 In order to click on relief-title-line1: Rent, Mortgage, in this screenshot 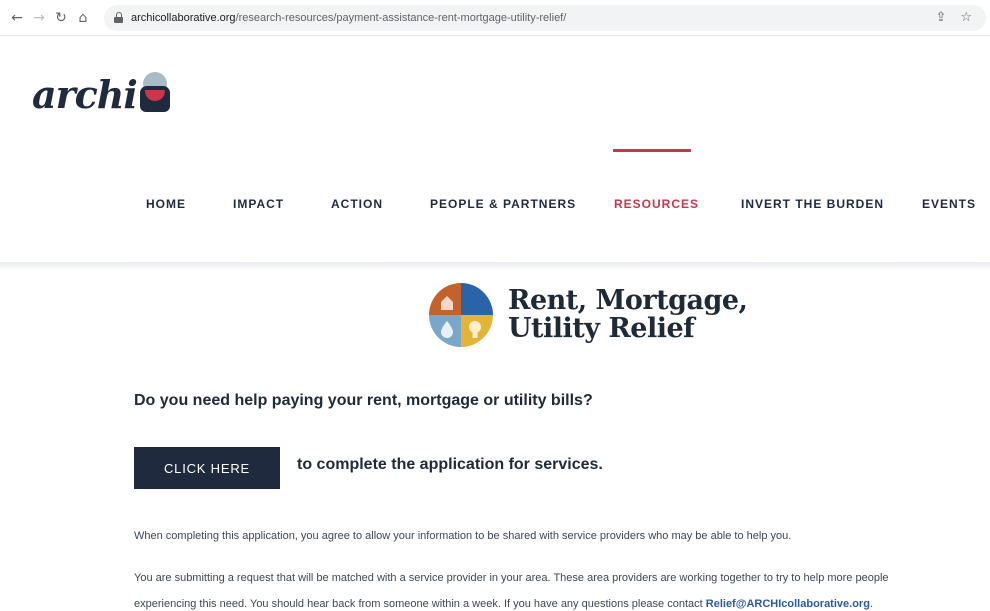, I will do `click(628, 300)`.